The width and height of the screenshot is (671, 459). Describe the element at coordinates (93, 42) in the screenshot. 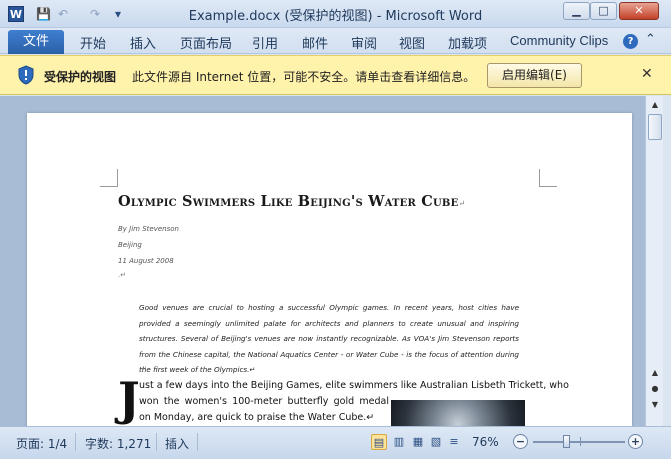

I see `tab-home: 开始` at that location.